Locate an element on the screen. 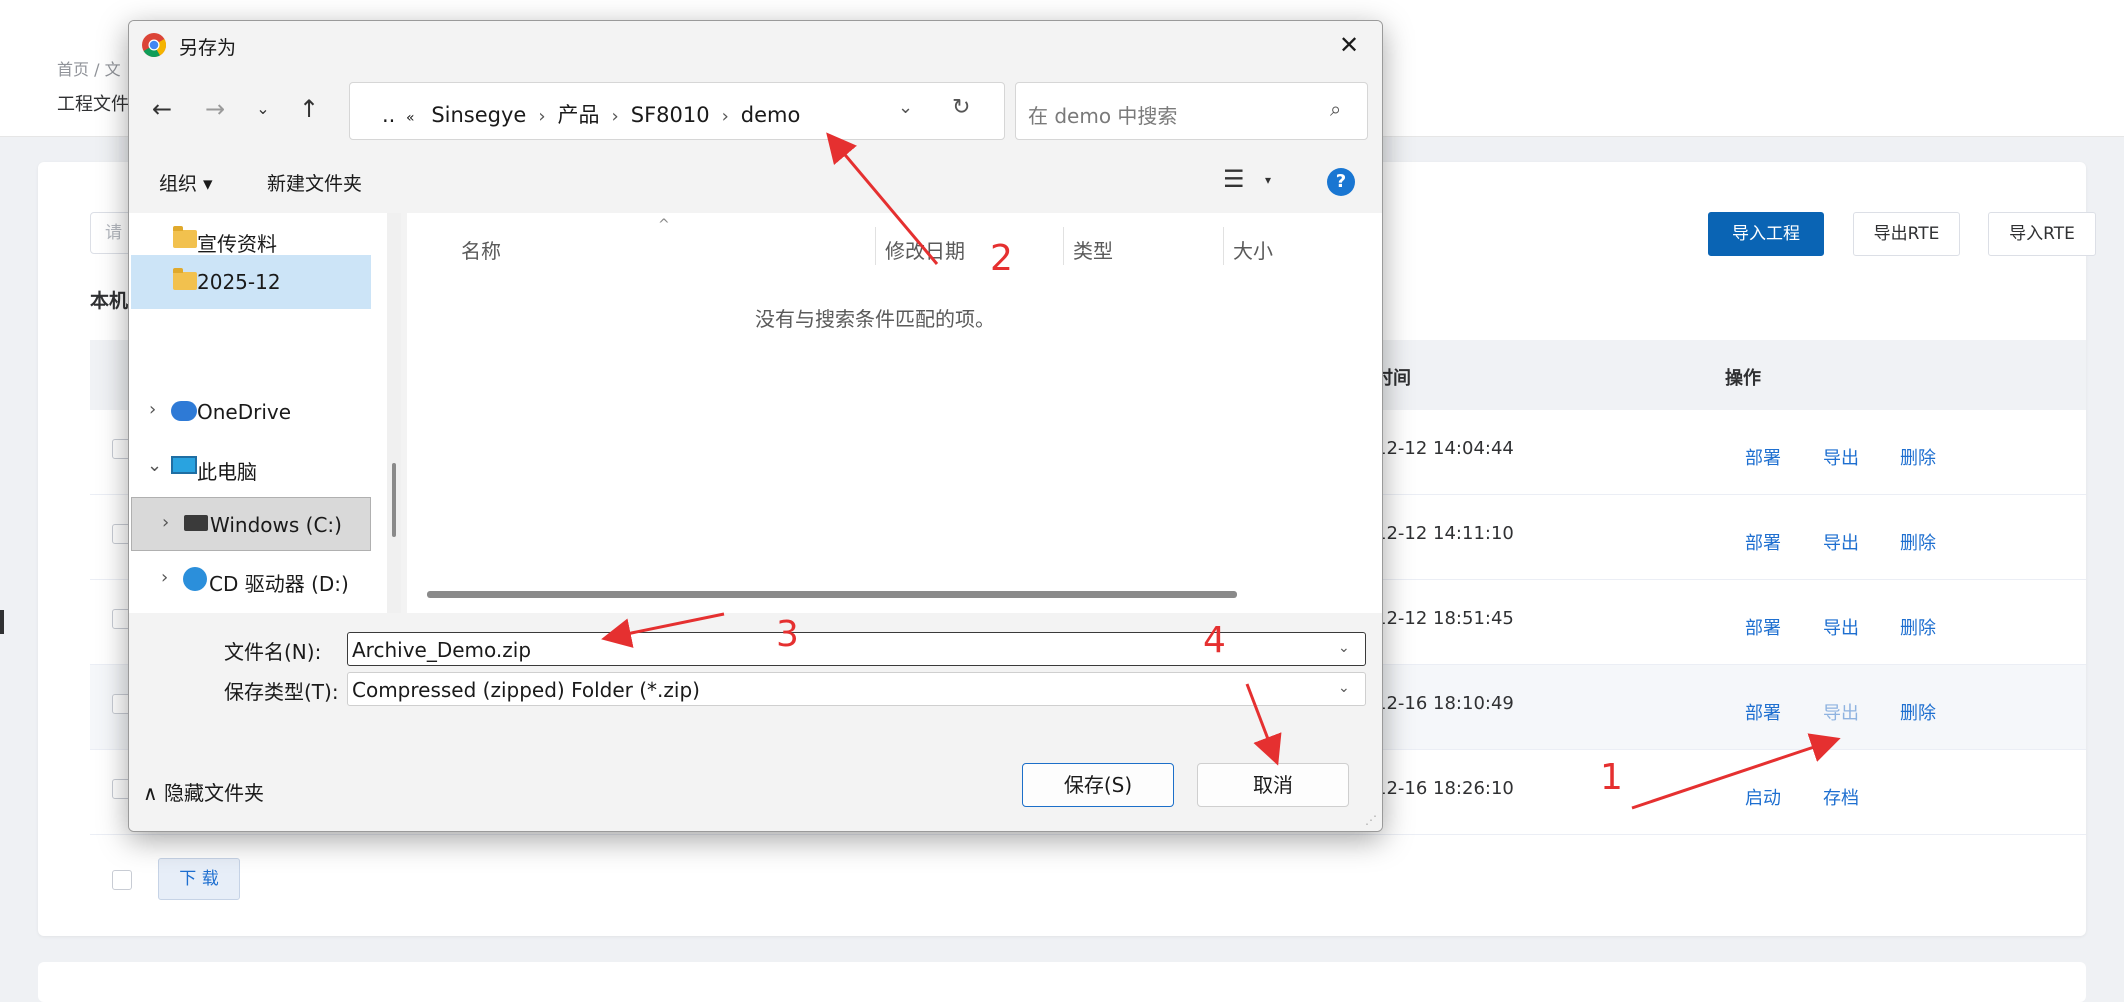  recent-locations-chevron-icon: ⌄ is located at coordinates (263, 109).